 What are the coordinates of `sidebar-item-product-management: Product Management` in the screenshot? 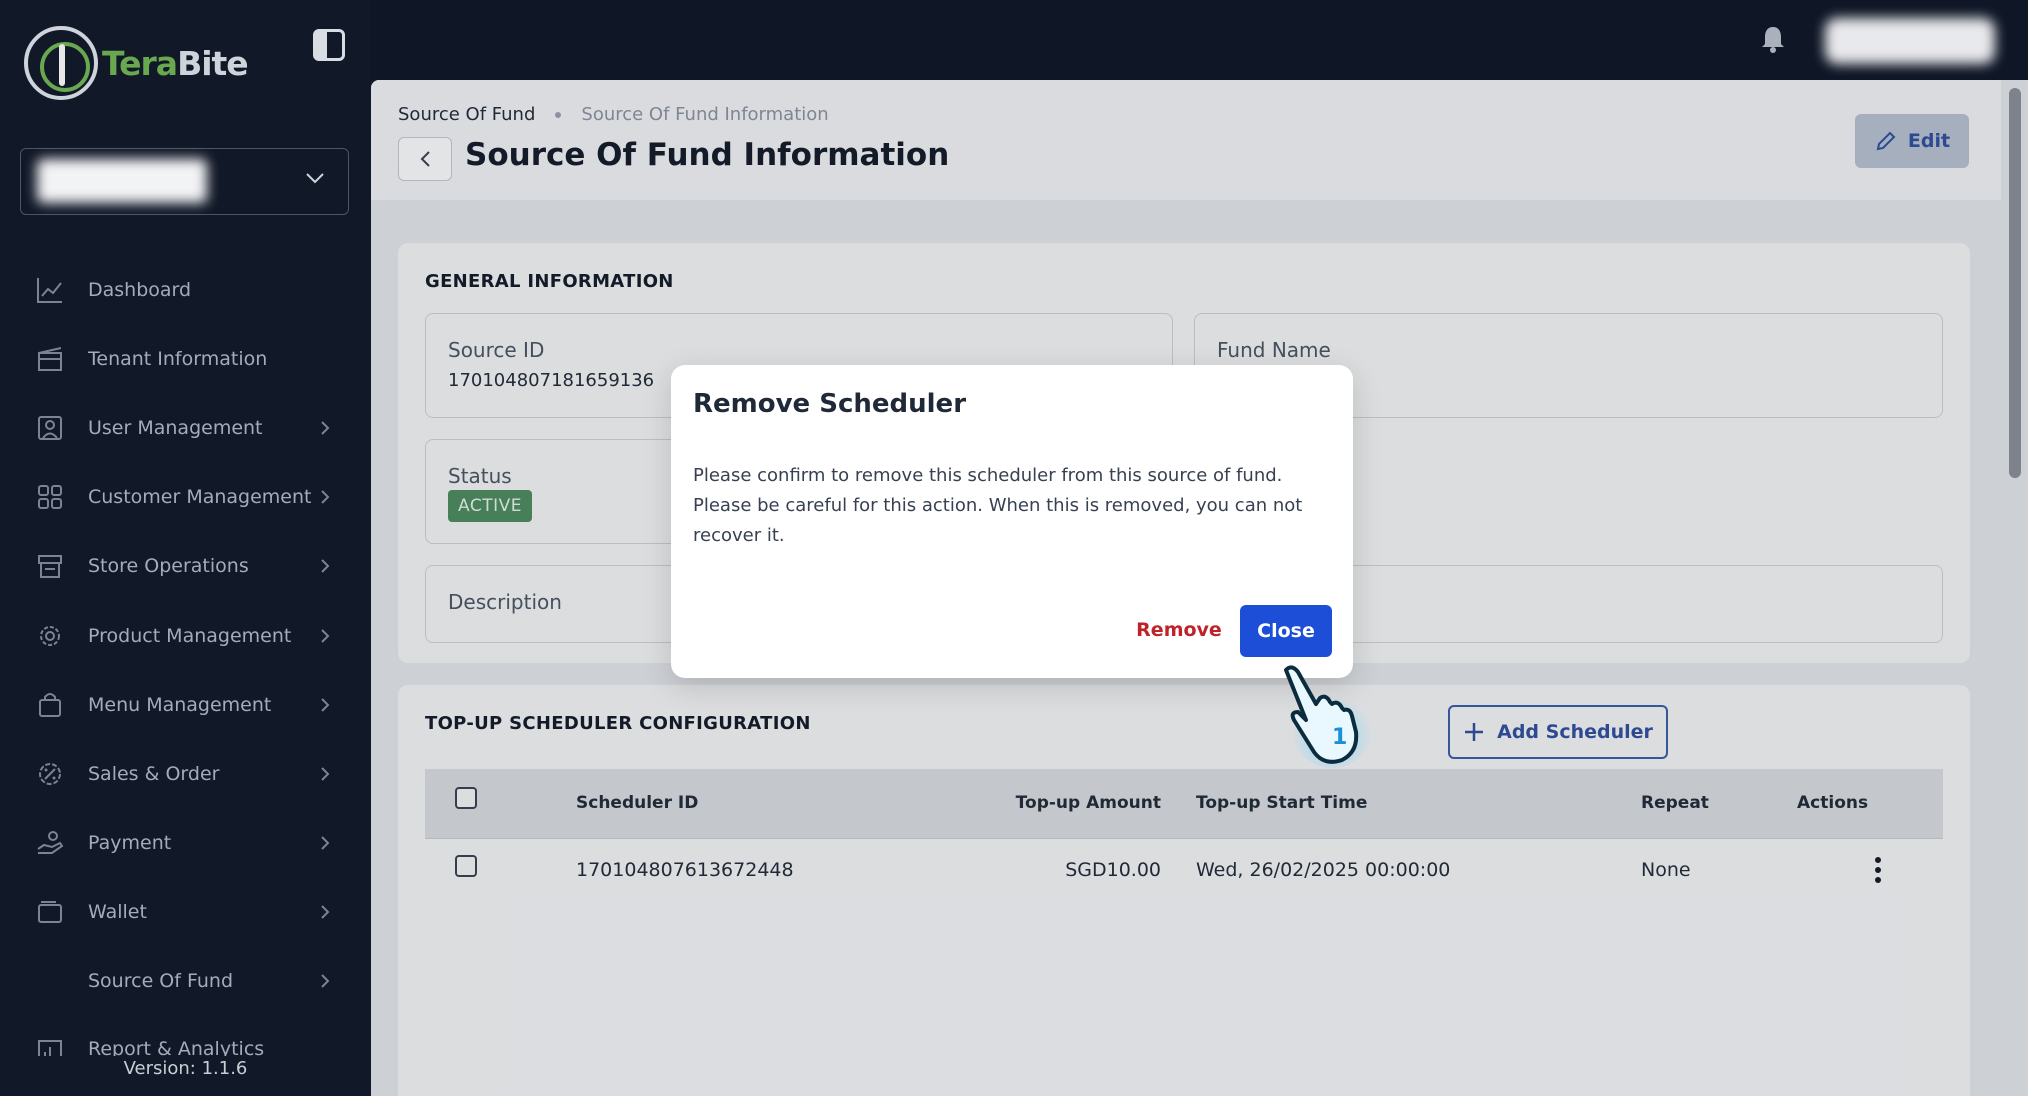 It's located at (185, 635).